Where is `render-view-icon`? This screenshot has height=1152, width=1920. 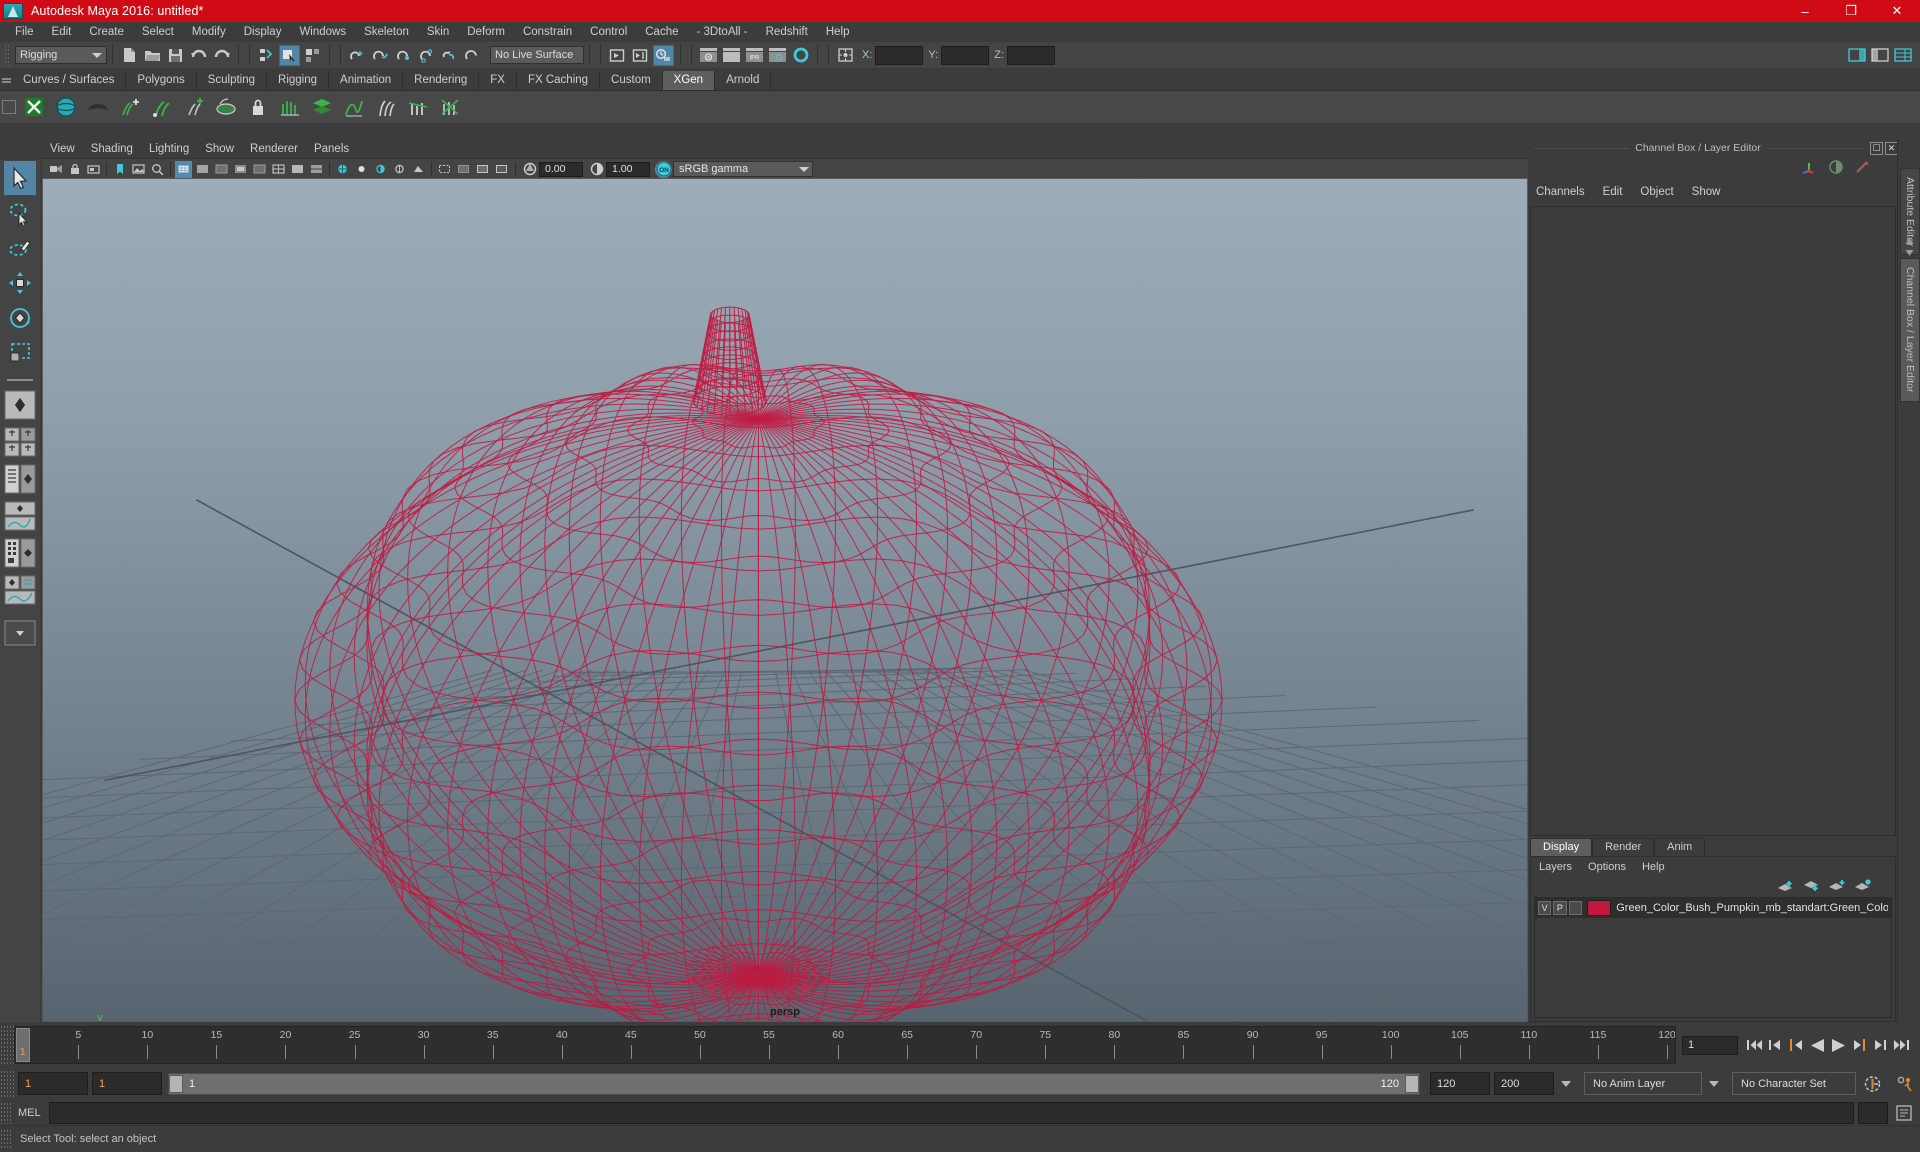 render-view-icon is located at coordinates (708, 55).